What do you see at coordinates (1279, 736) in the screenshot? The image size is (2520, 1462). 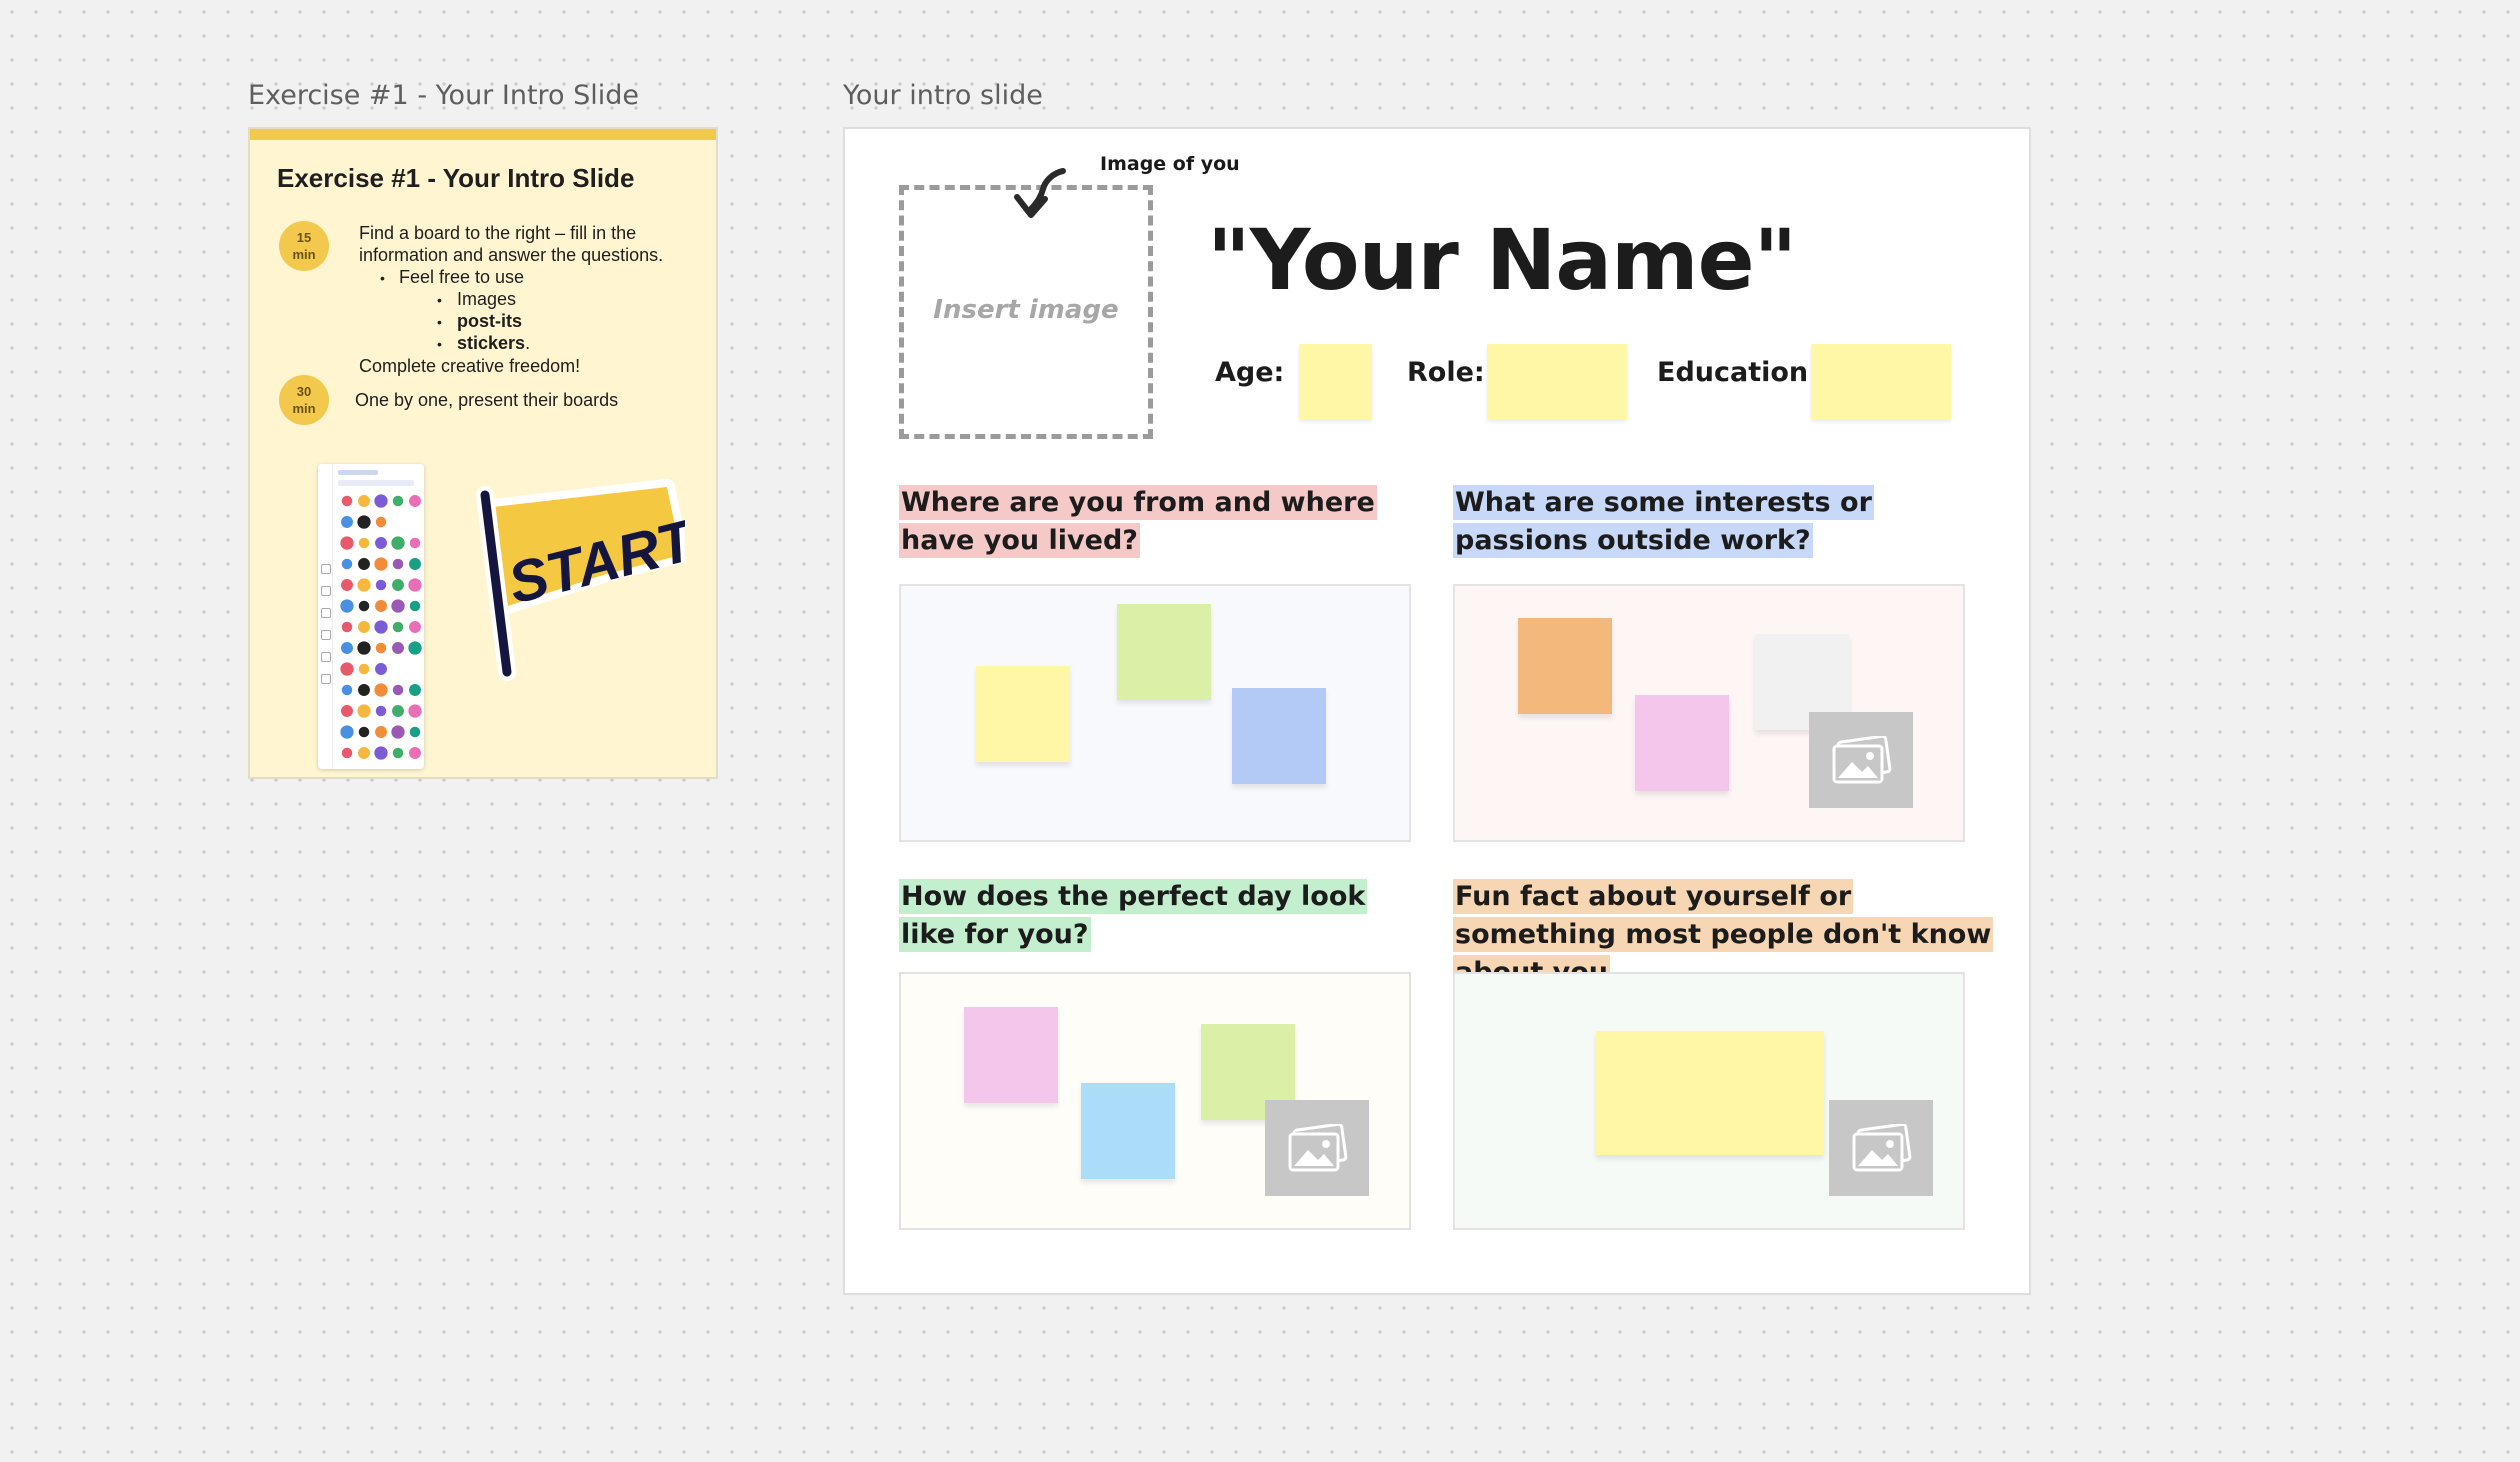 I see `sticky-note-blue` at bounding box center [1279, 736].